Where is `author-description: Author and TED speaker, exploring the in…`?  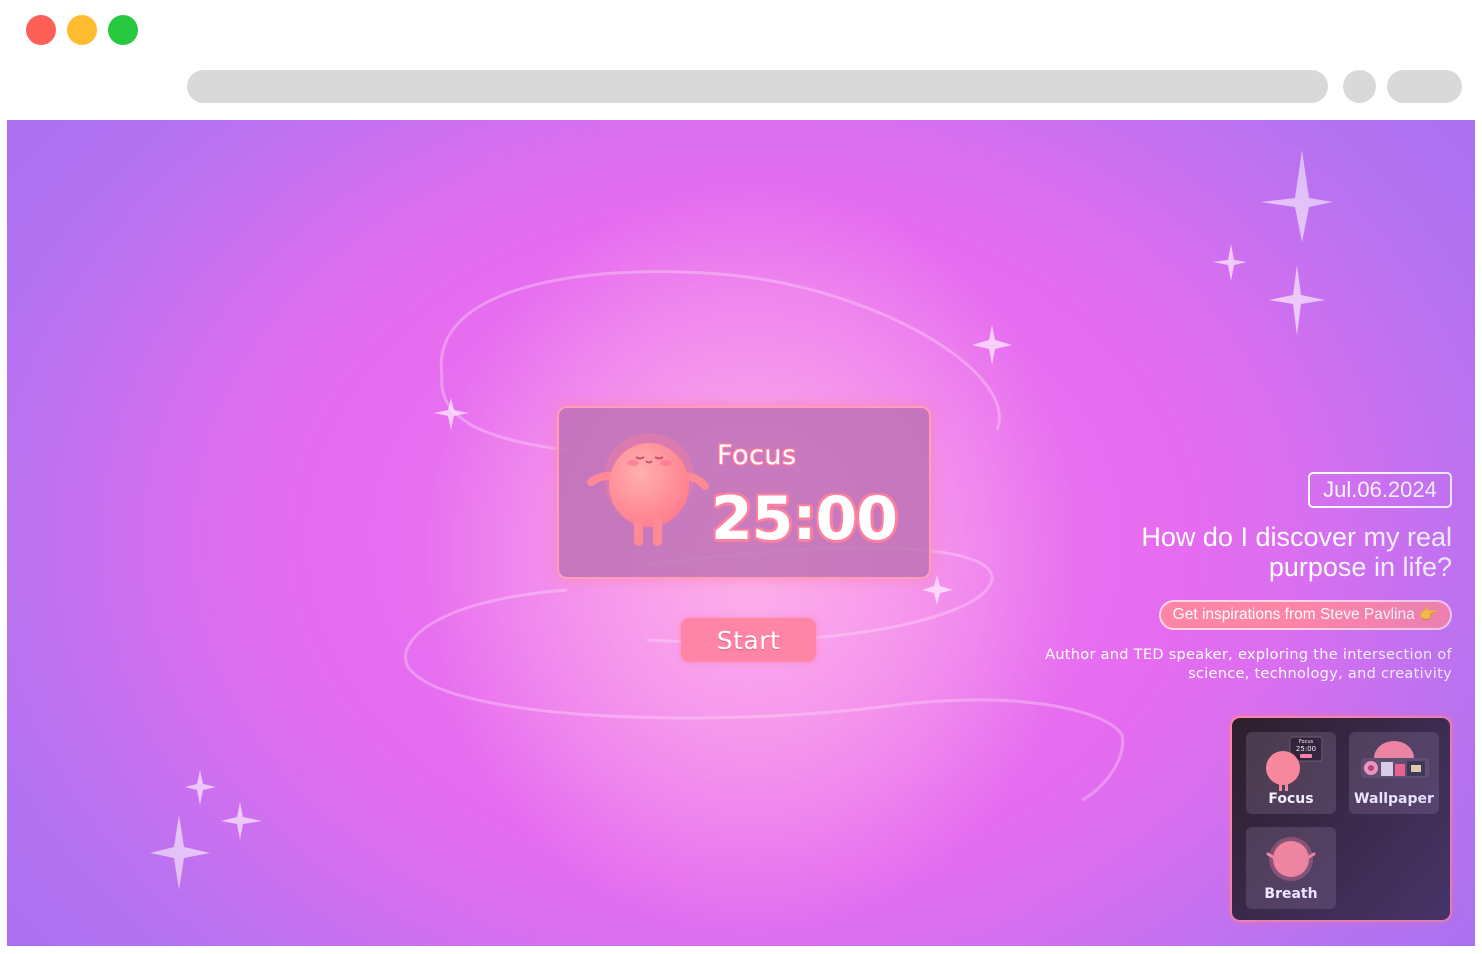 author-description: Author and TED speaker, exploring the in… is located at coordinates (1248, 664).